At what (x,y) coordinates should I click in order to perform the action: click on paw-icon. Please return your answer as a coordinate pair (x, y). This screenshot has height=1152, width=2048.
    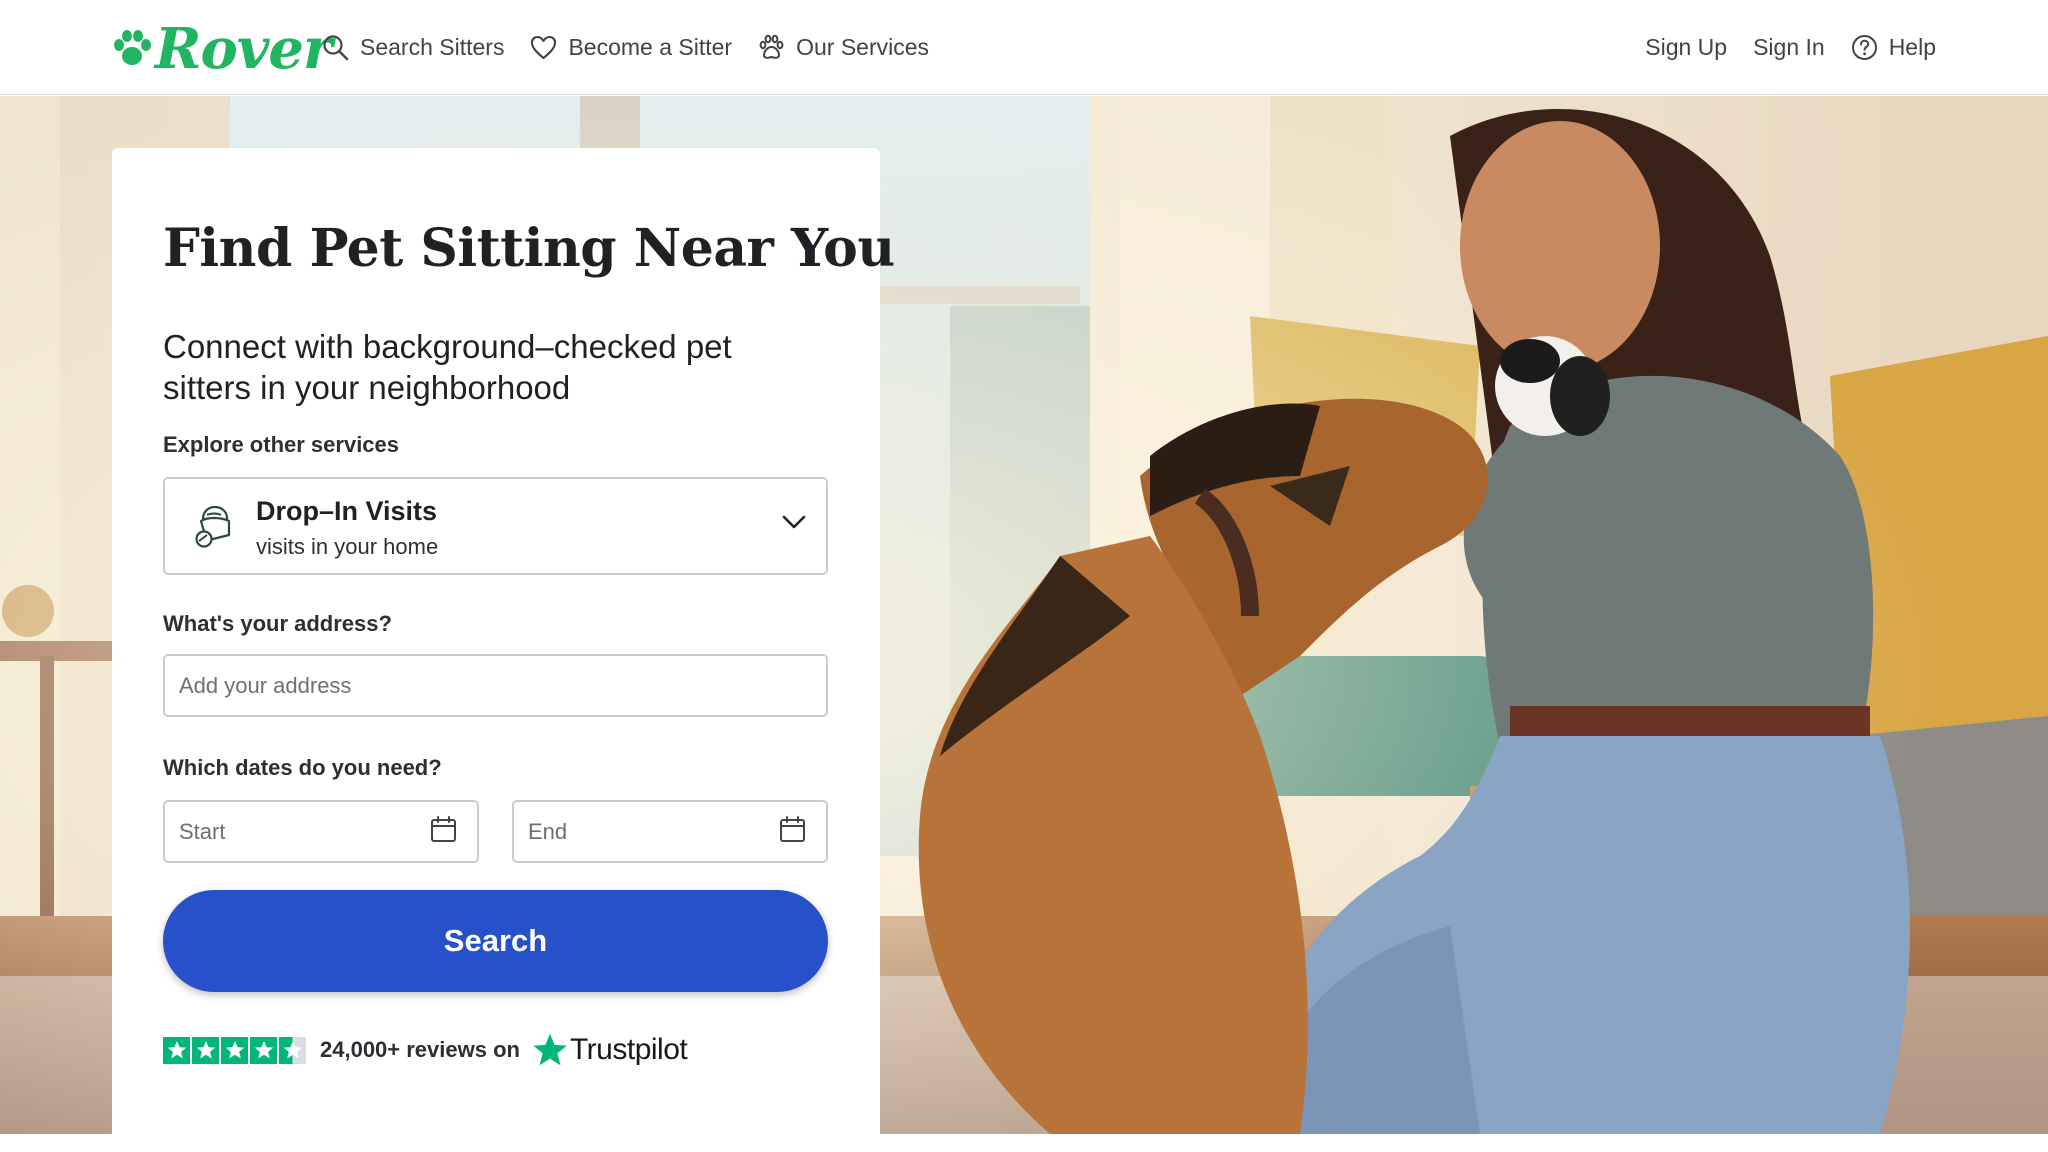
    Looking at the image, I should click on (771, 46).